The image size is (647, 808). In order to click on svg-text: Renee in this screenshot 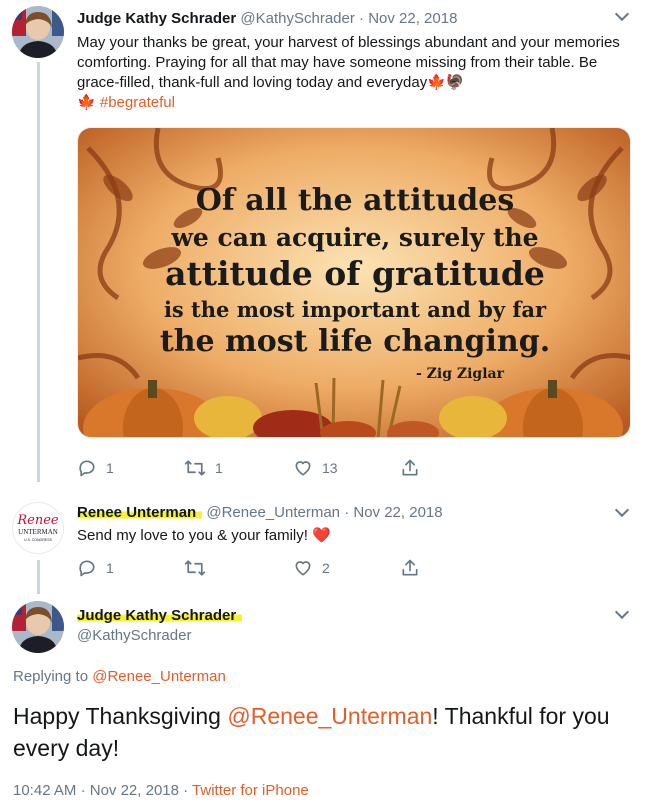, I will do `click(37, 520)`.